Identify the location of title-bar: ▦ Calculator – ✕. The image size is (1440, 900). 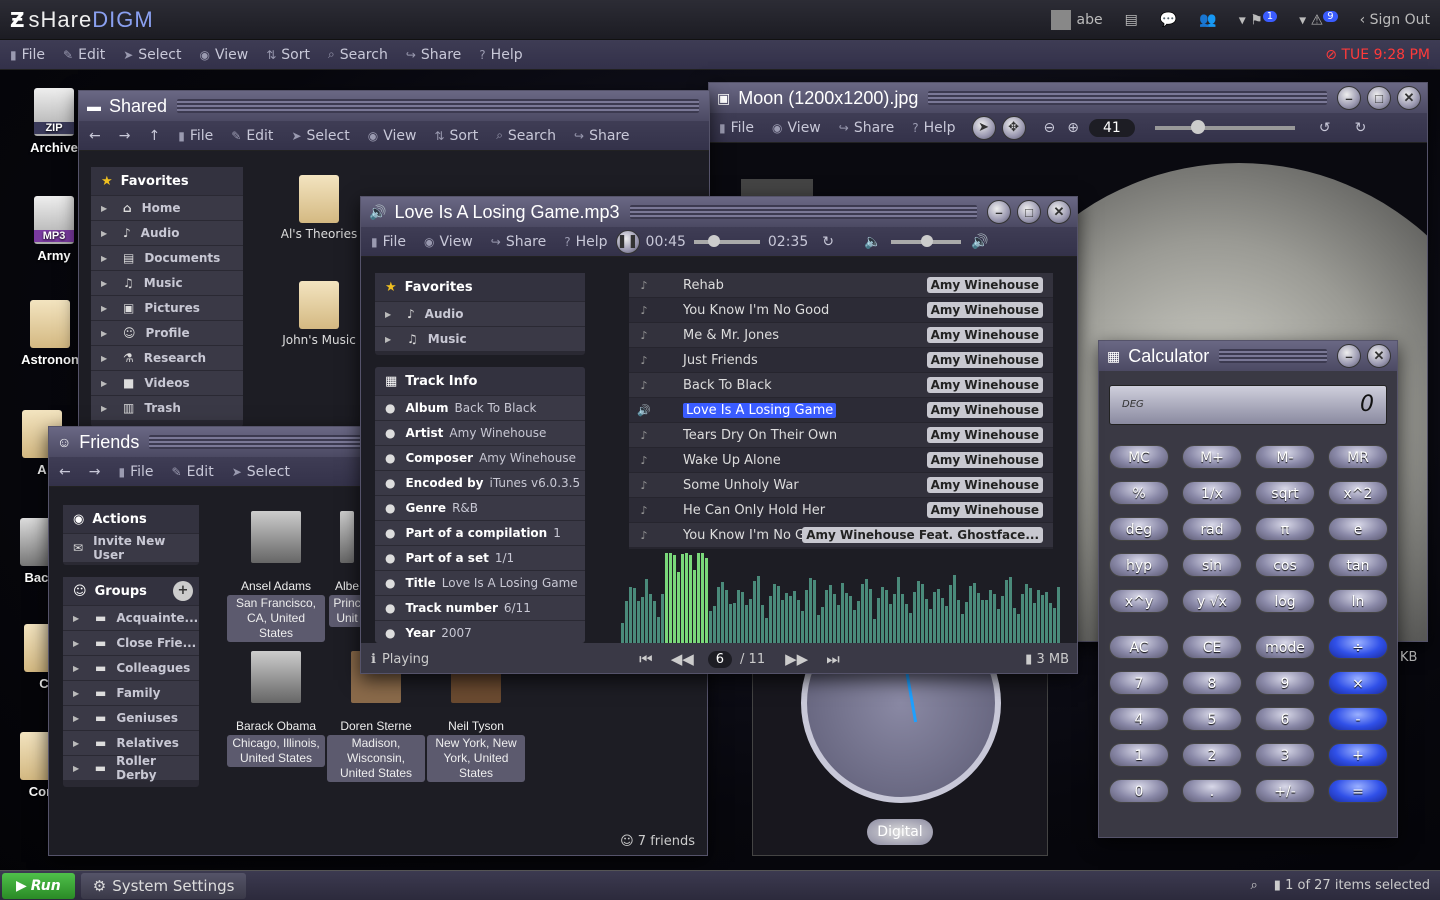
(1248, 356).